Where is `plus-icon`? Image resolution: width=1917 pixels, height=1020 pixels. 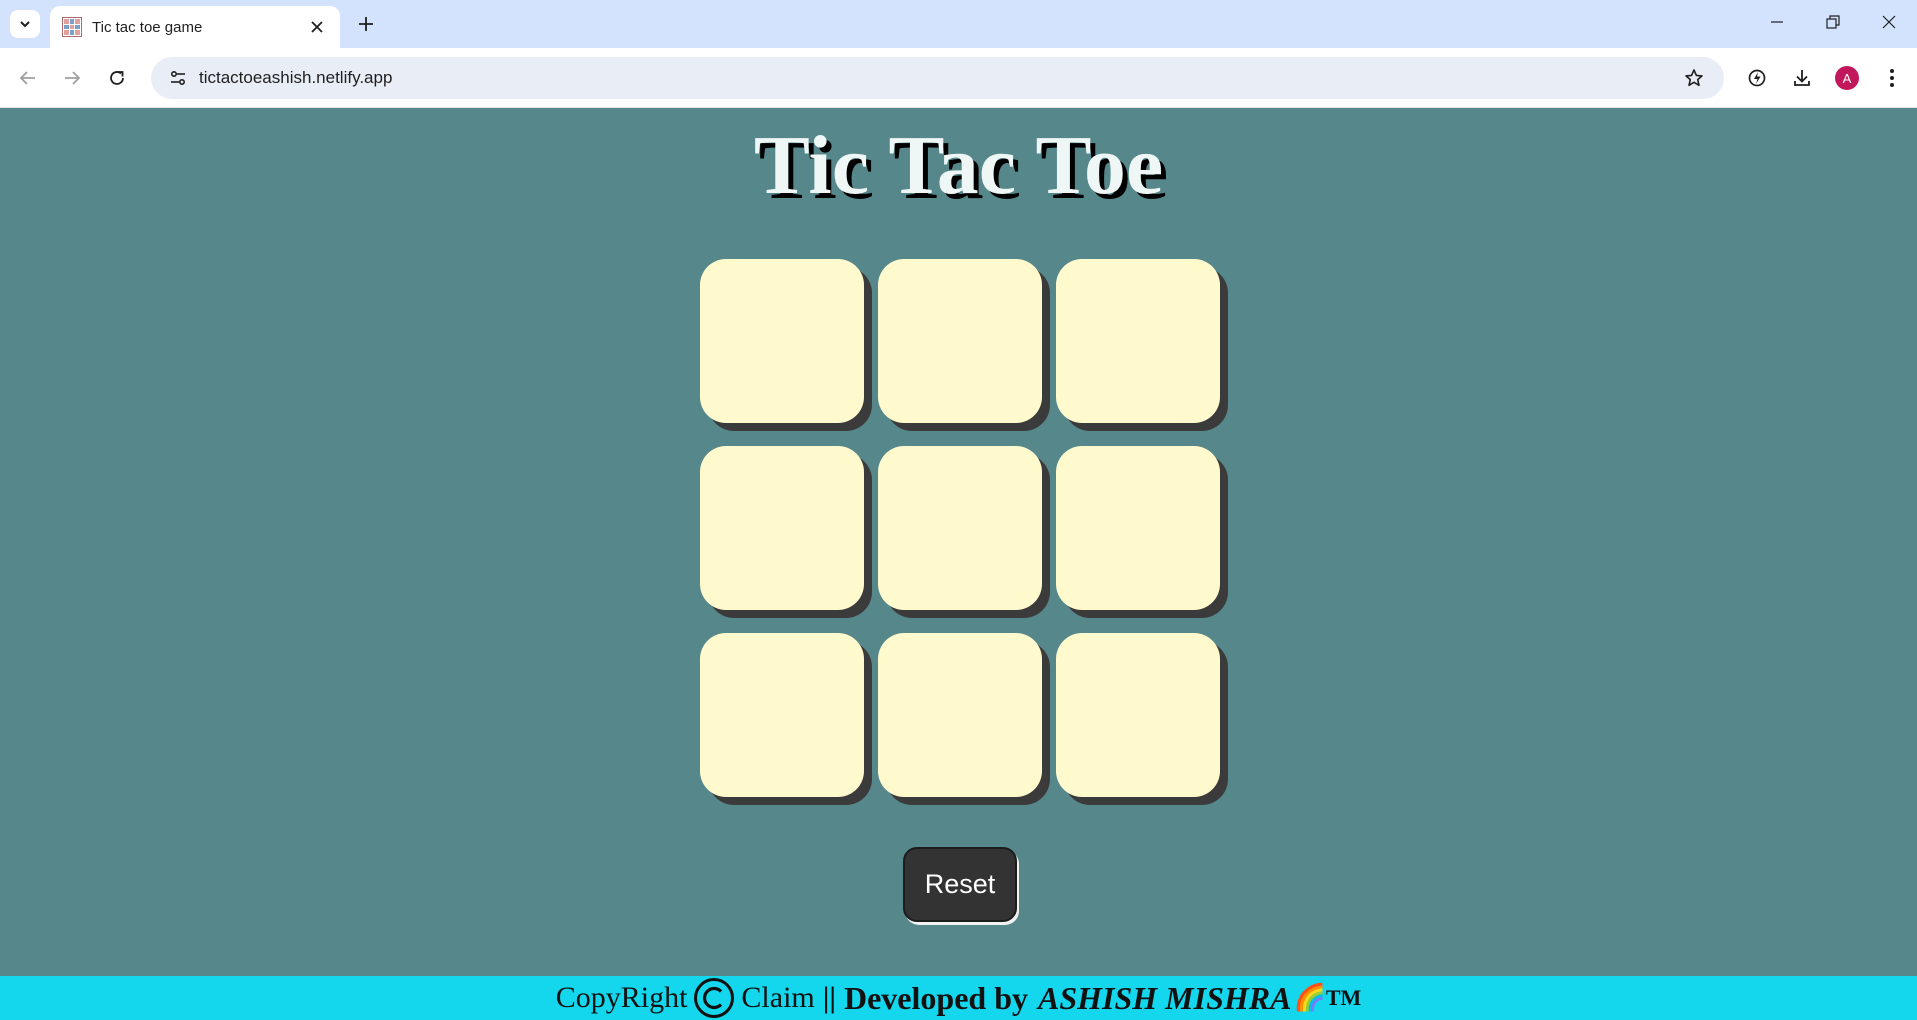 plus-icon is located at coordinates (366, 24).